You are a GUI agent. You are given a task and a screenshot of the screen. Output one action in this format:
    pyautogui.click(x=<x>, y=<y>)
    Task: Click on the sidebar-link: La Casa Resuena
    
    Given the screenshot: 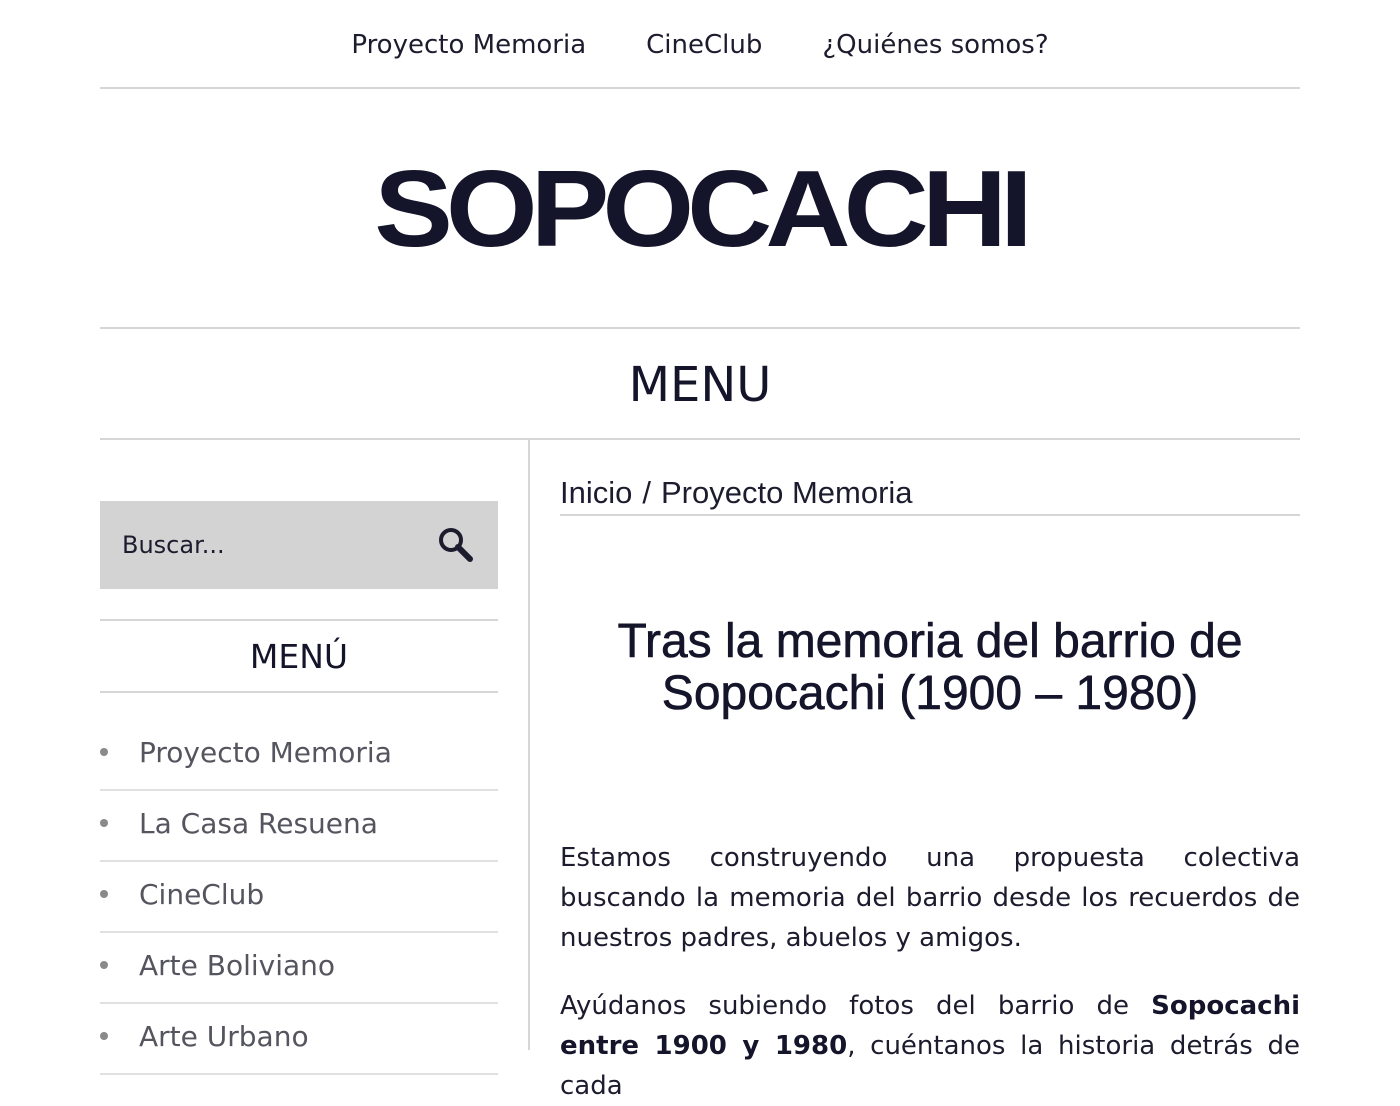 What is the action you would take?
    pyautogui.click(x=258, y=824)
    